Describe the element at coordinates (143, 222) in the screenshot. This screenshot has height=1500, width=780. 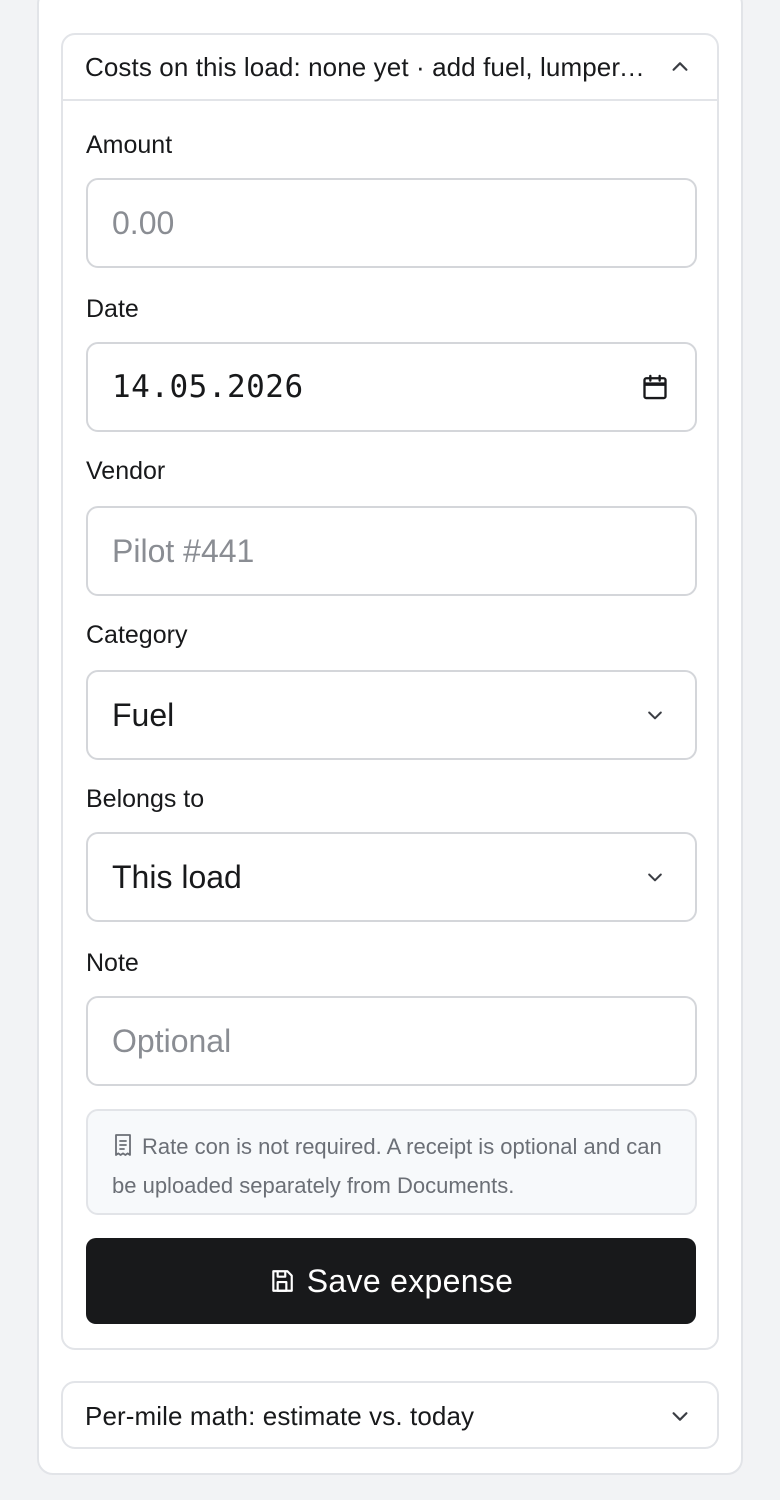
I see `amount-placeholder: 0.00` at that location.